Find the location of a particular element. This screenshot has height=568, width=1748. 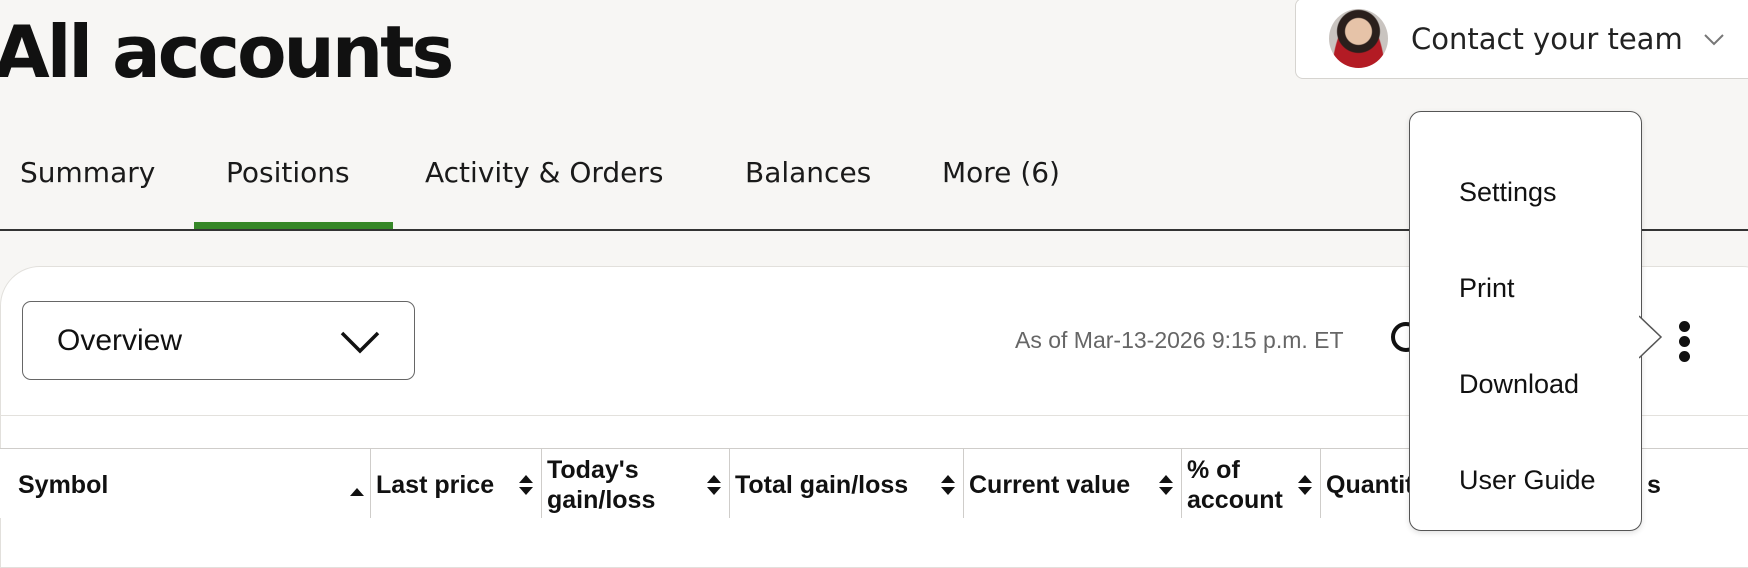

page-title: All accounts is located at coordinates (227, 52).